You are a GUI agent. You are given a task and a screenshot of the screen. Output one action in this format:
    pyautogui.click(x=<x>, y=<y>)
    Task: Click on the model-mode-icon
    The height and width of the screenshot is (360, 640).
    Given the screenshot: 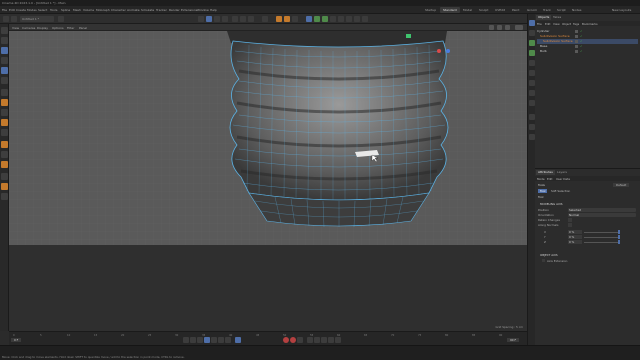 What is the action you would take?
    pyautogui.click(x=4, y=40)
    